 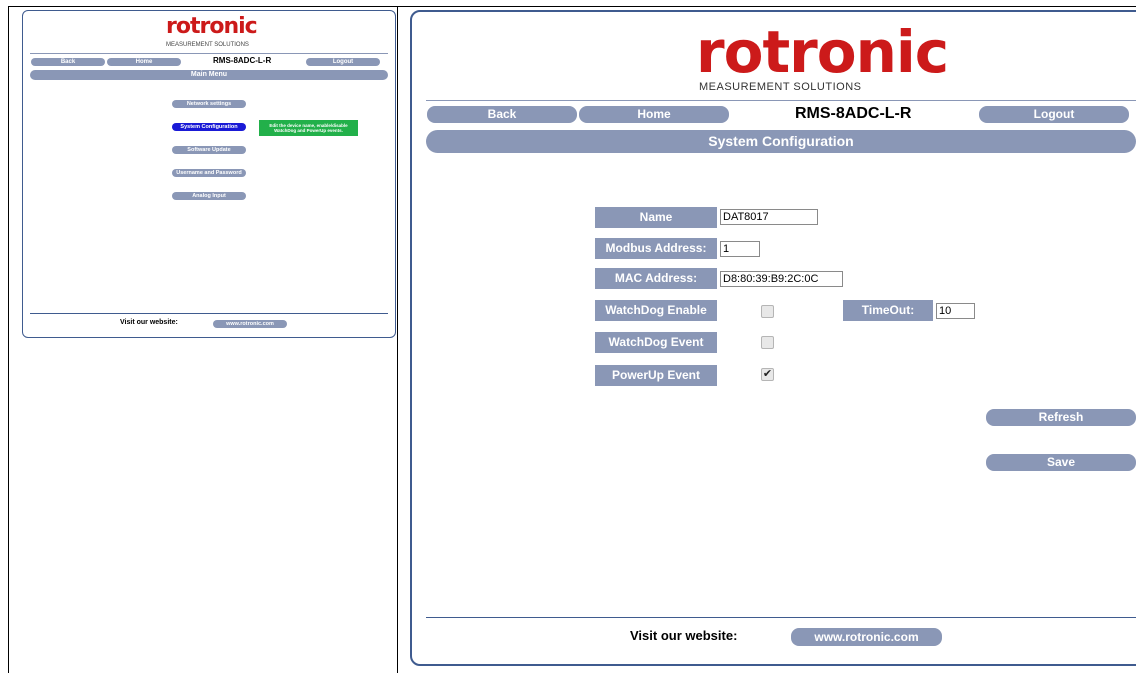 What do you see at coordinates (502, 114) in the screenshot?
I see `back-button: Back` at bounding box center [502, 114].